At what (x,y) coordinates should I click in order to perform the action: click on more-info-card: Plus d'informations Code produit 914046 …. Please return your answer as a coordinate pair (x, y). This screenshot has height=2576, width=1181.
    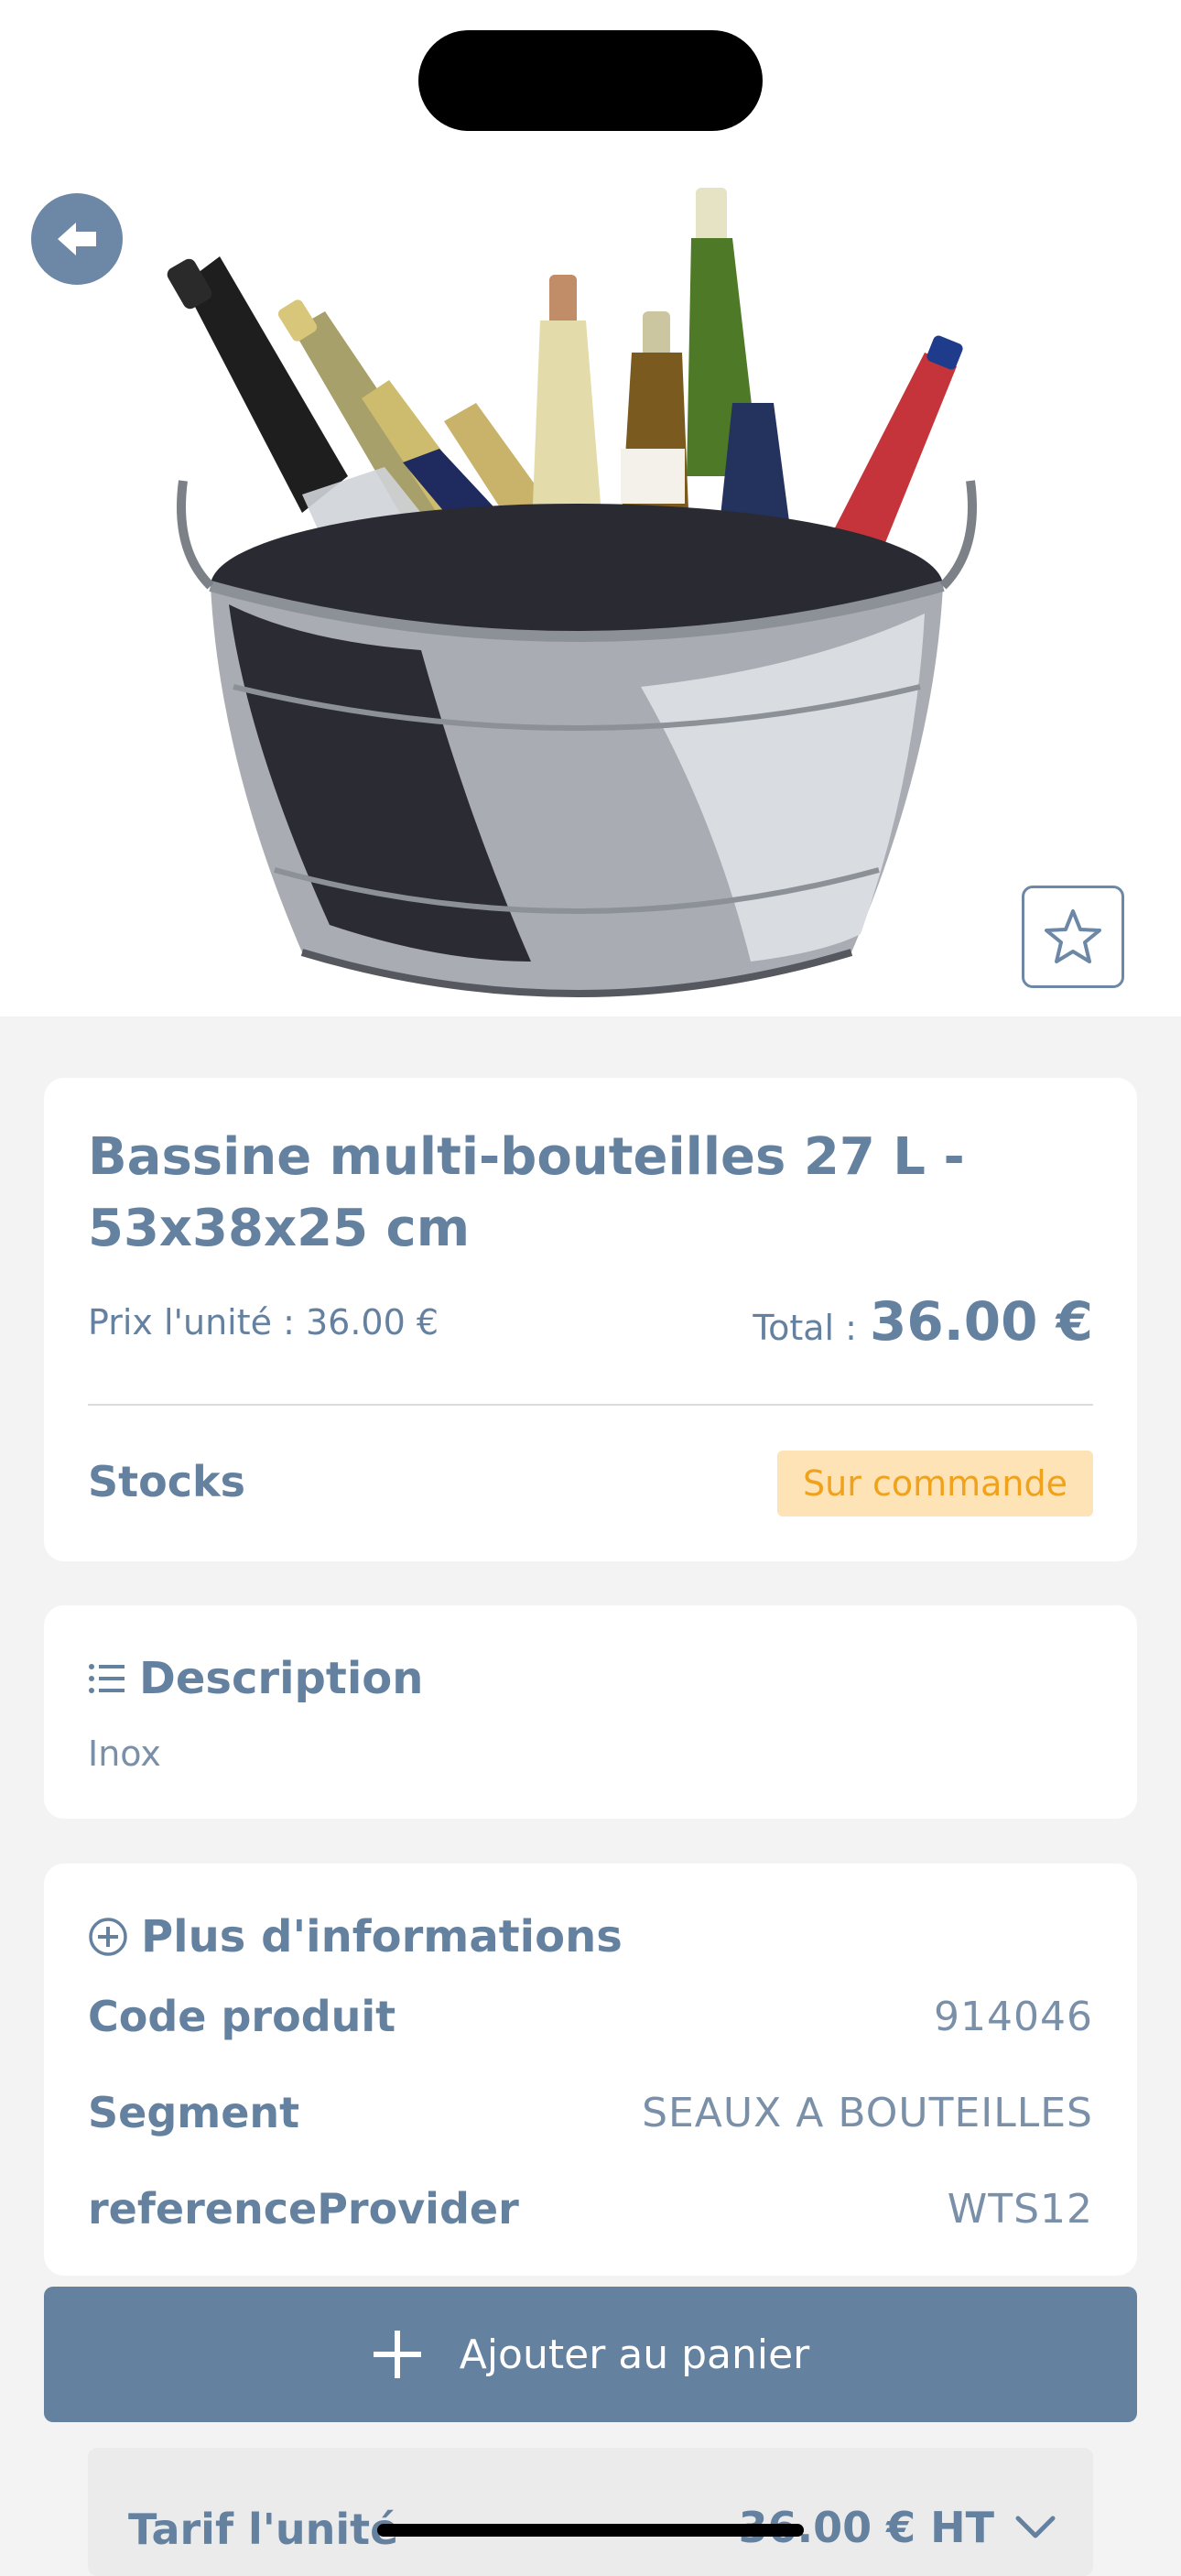
    Looking at the image, I should click on (590, 2070).